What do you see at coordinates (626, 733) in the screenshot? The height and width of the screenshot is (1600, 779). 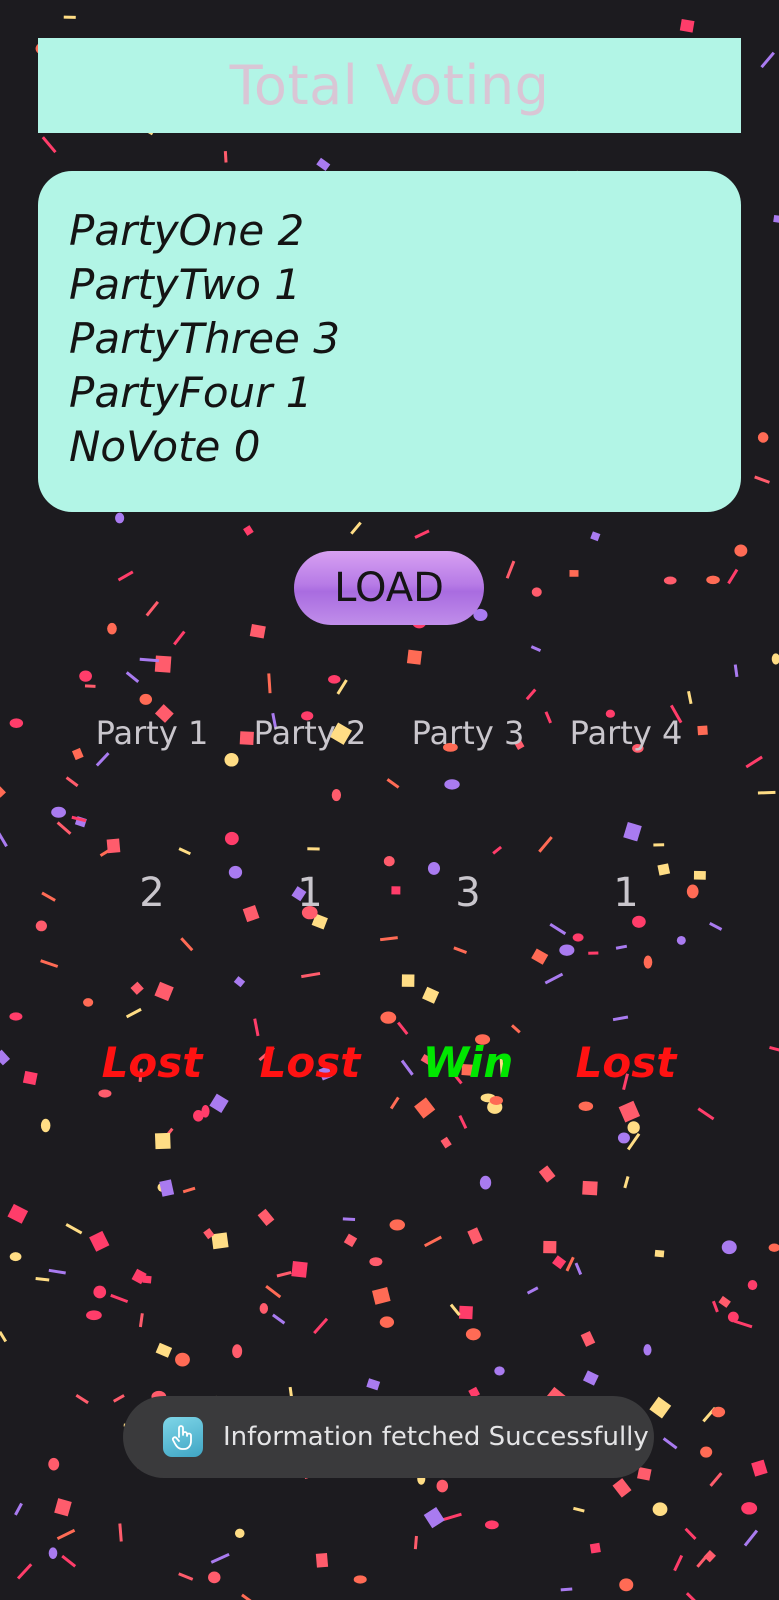 I see `party-4-label: Party 4` at bounding box center [626, 733].